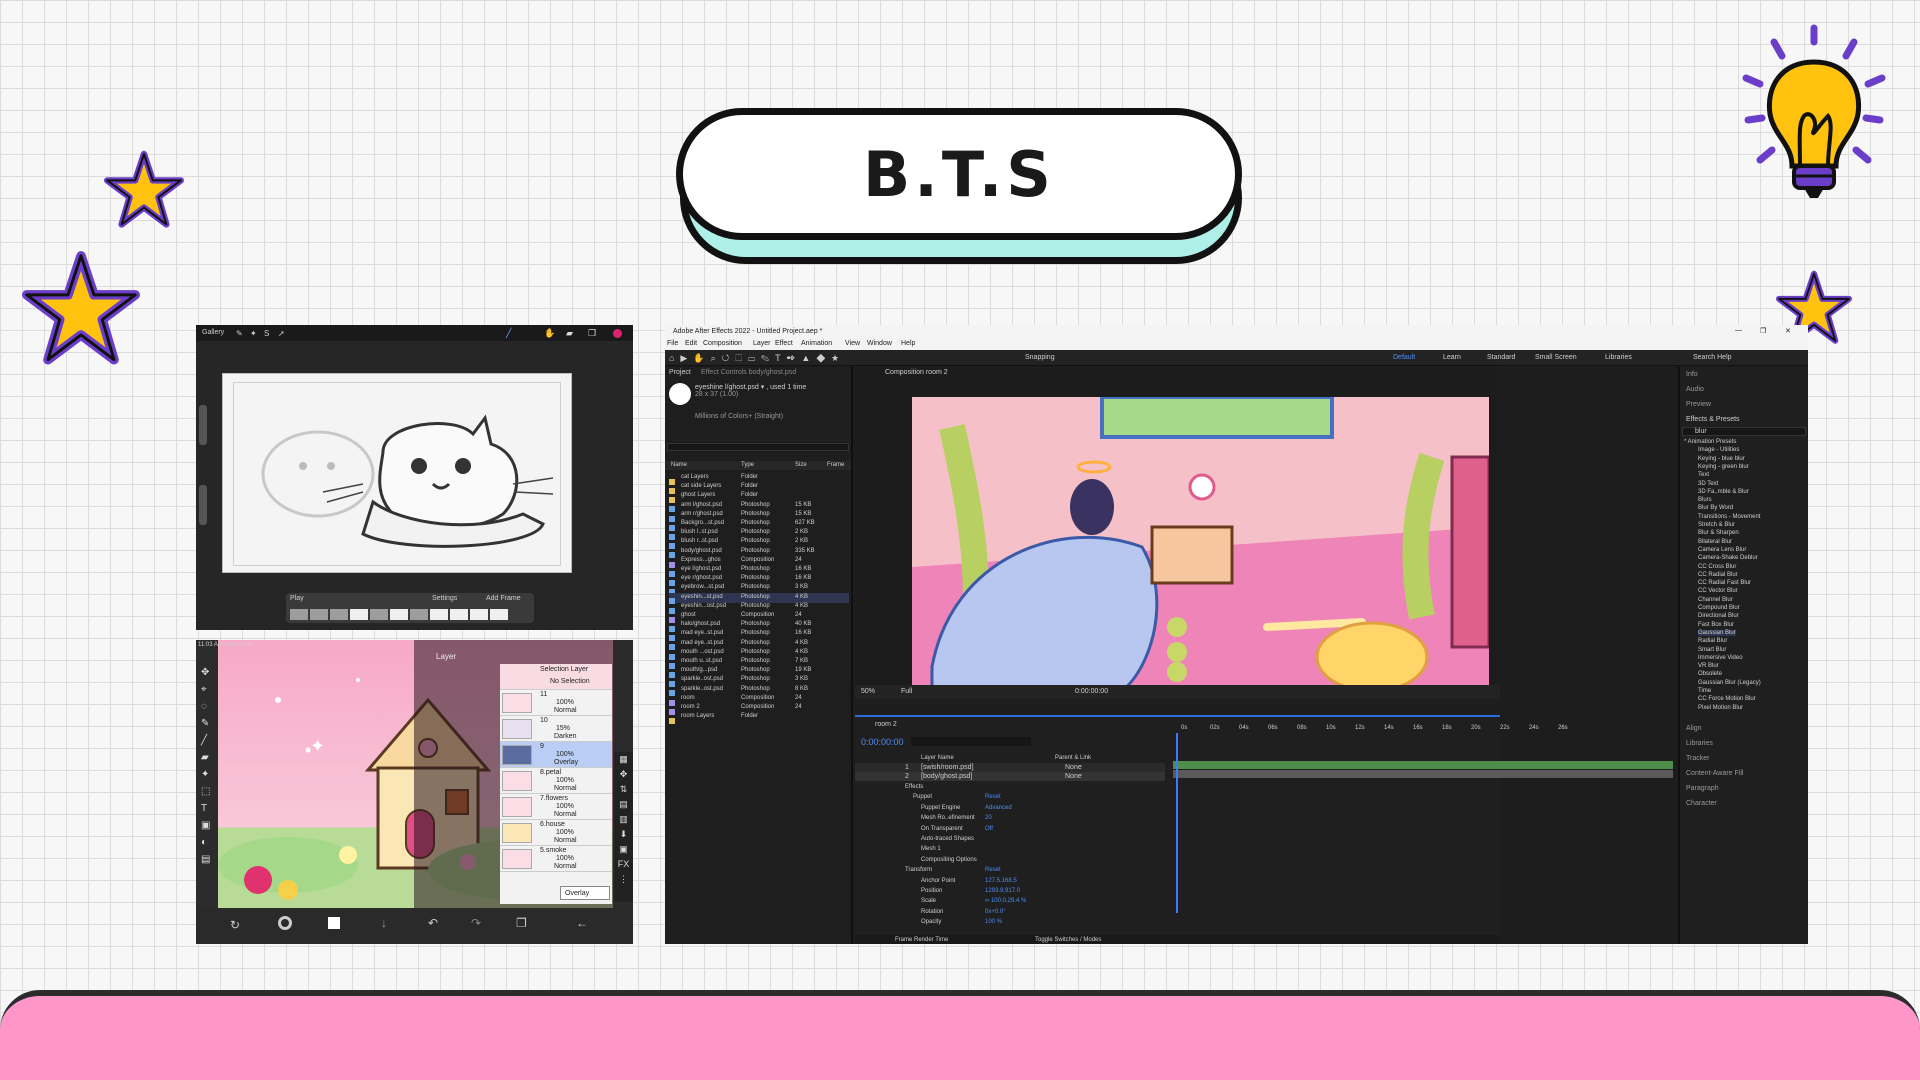  What do you see at coordinates (1010, 871) in the screenshot?
I see `property-row: Transform Reset` at bounding box center [1010, 871].